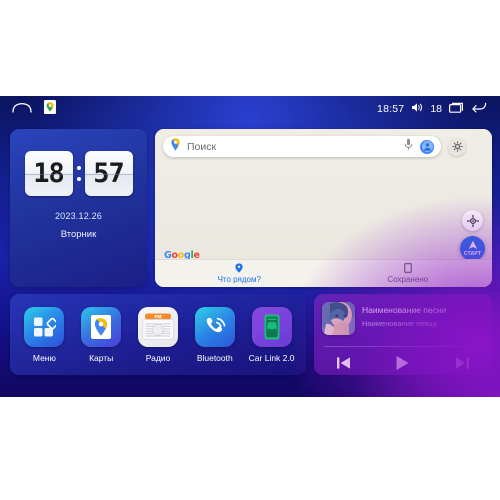  I want to click on flip-clock: 18 57, so click(78, 173).